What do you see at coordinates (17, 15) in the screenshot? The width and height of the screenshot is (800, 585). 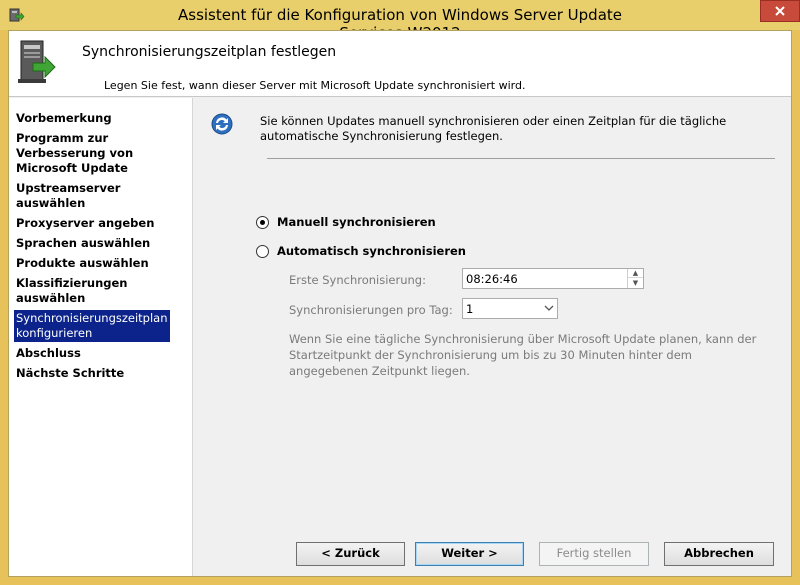 I see `wsus-app-icon` at bounding box center [17, 15].